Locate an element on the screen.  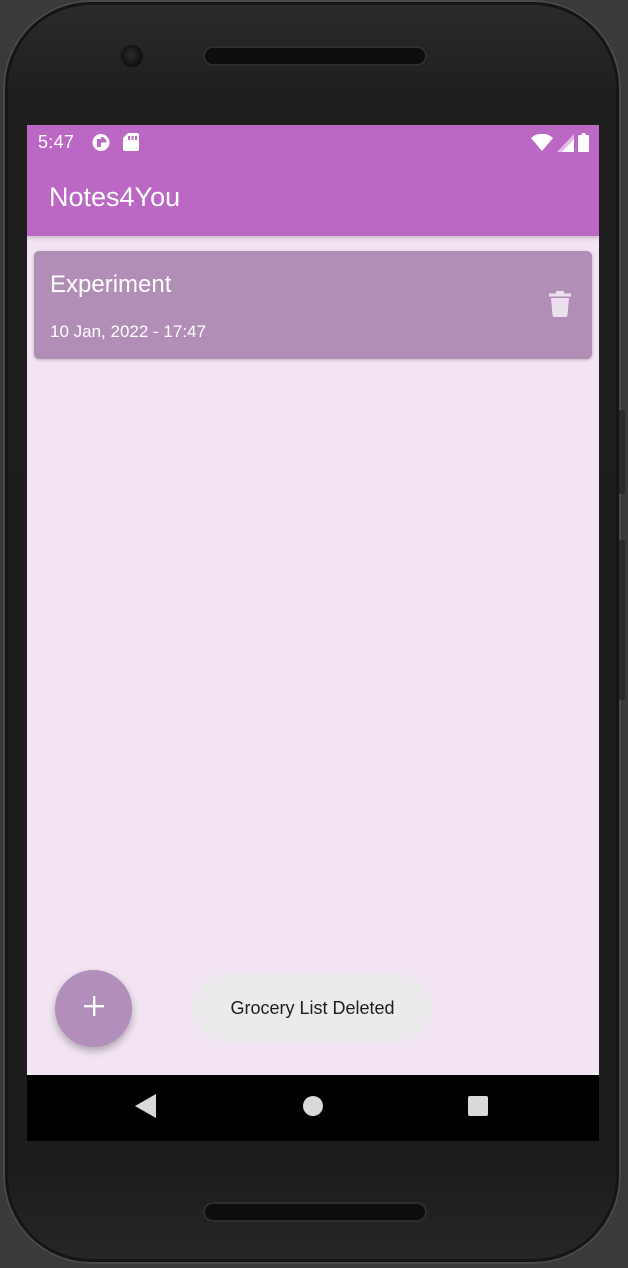
battery-icon is located at coordinates (583, 145).